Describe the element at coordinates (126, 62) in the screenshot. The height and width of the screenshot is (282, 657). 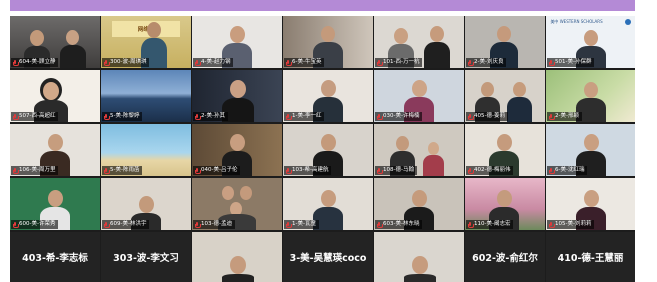
I see `participant-name: 300-波-周琪琪` at that location.